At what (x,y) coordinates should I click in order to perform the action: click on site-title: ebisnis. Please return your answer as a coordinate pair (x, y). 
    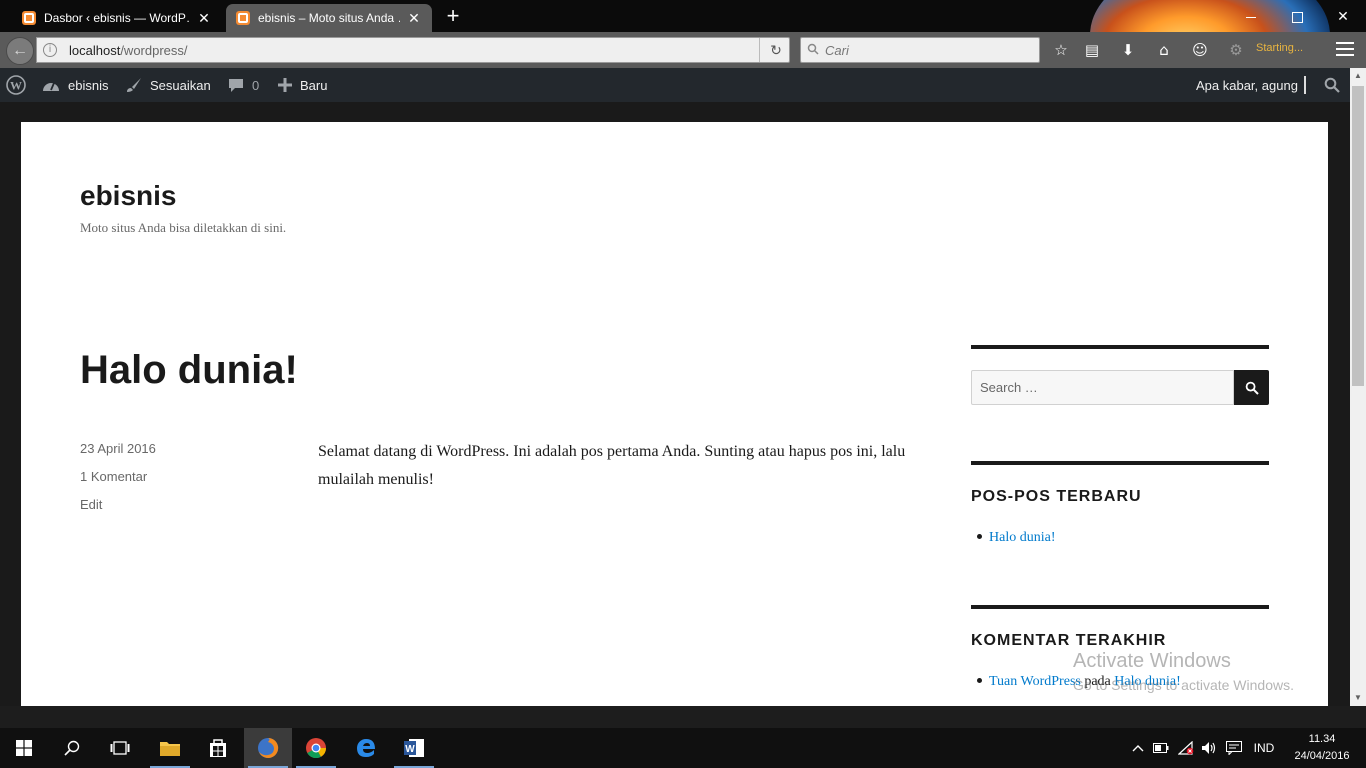
    Looking at the image, I should click on (128, 196).